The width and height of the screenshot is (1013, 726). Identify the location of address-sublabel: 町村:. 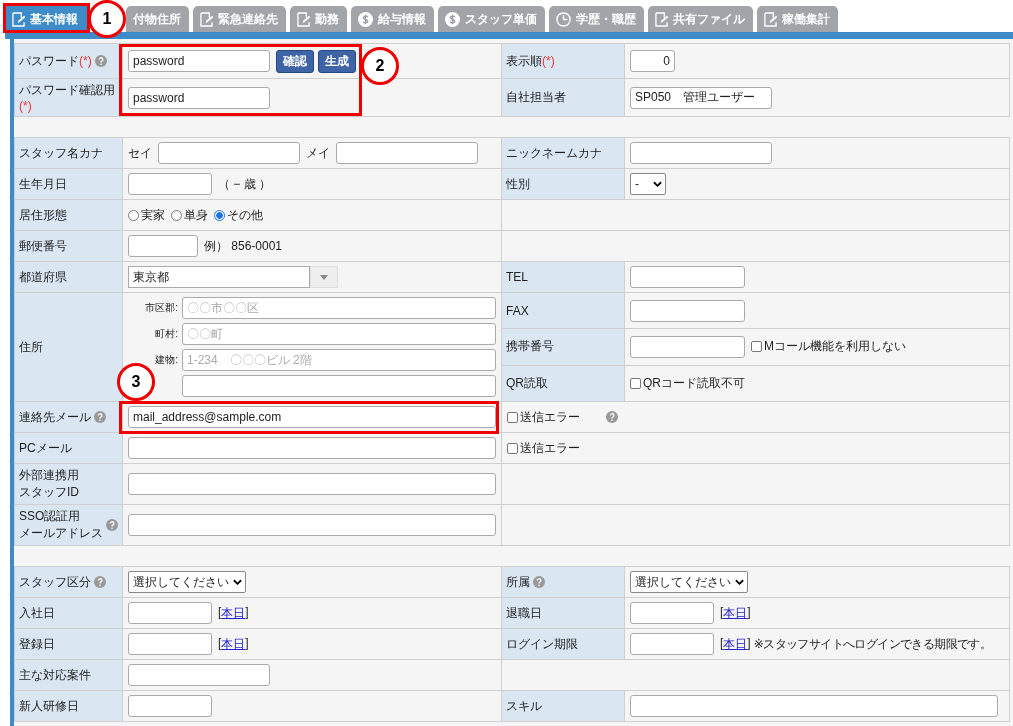
(166, 333).